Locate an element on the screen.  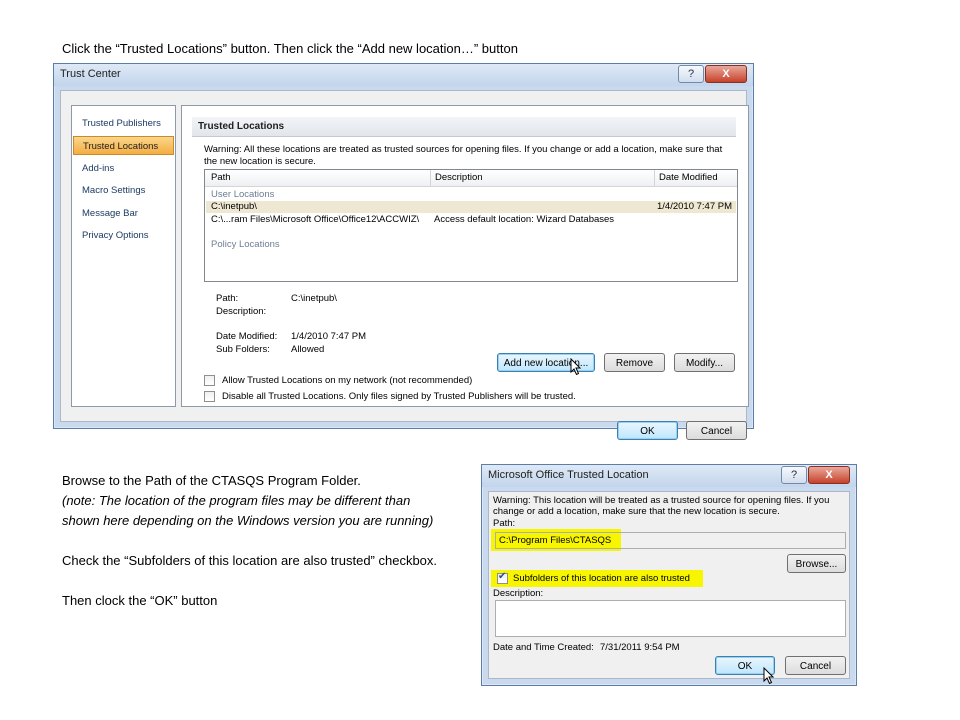
group-policy-locations: Policy Locations is located at coordinates (245, 244).